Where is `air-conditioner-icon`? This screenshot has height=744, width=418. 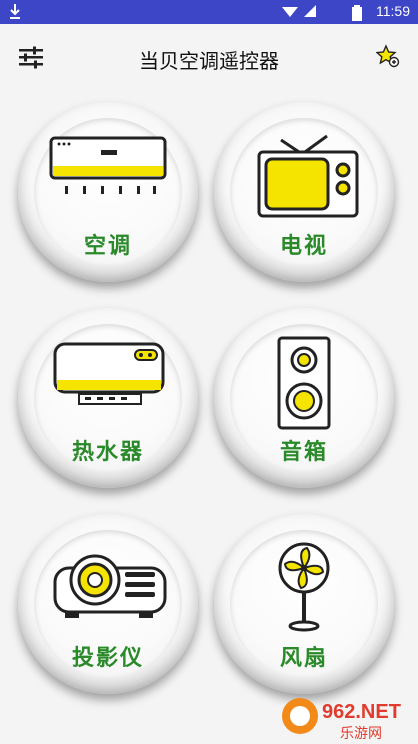
air-conditioner-icon is located at coordinates (108, 165).